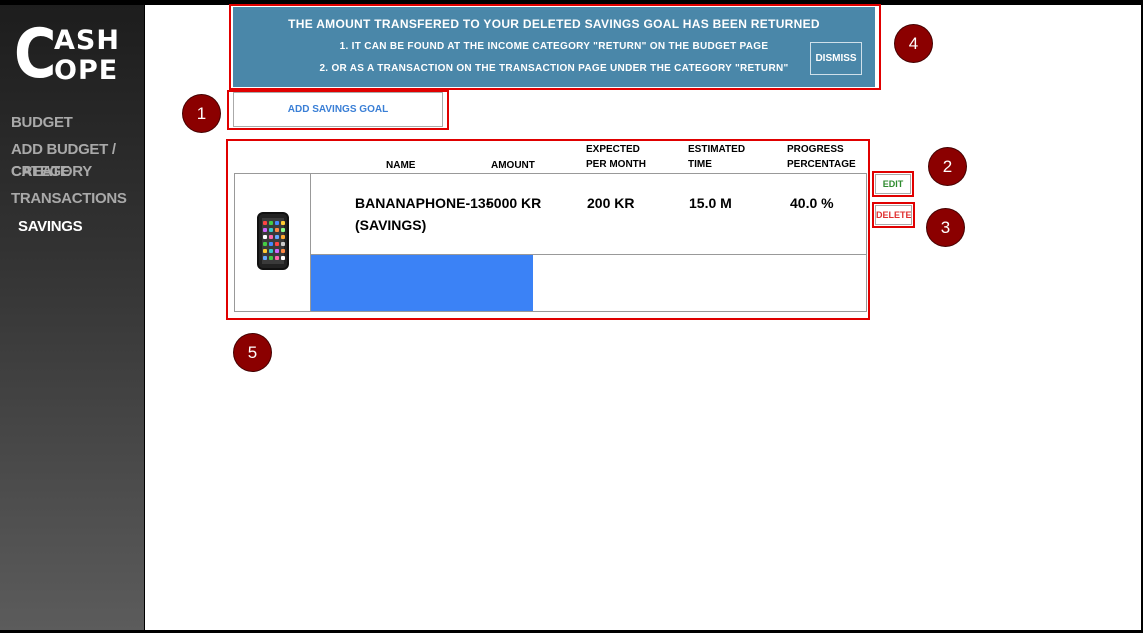  Describe the element at coordinates (252, 352) in the screenshot. I see `annotation-marker-5: 5` at that location.